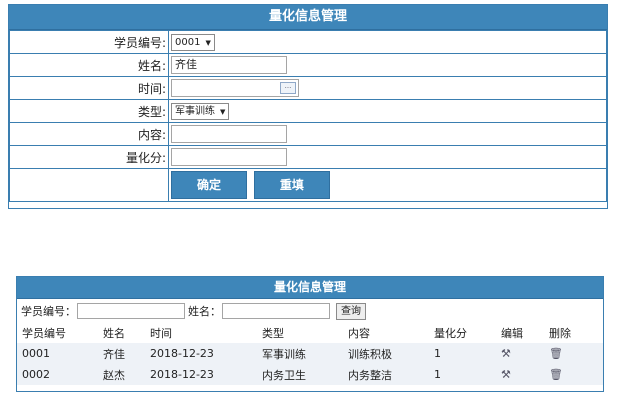 This screenshot has width=619, height=397. What do you see at coordinates (193, 42) in the screenshot?
I see `student-id-select: 0001 ▼` at bounding box center [193, 42].